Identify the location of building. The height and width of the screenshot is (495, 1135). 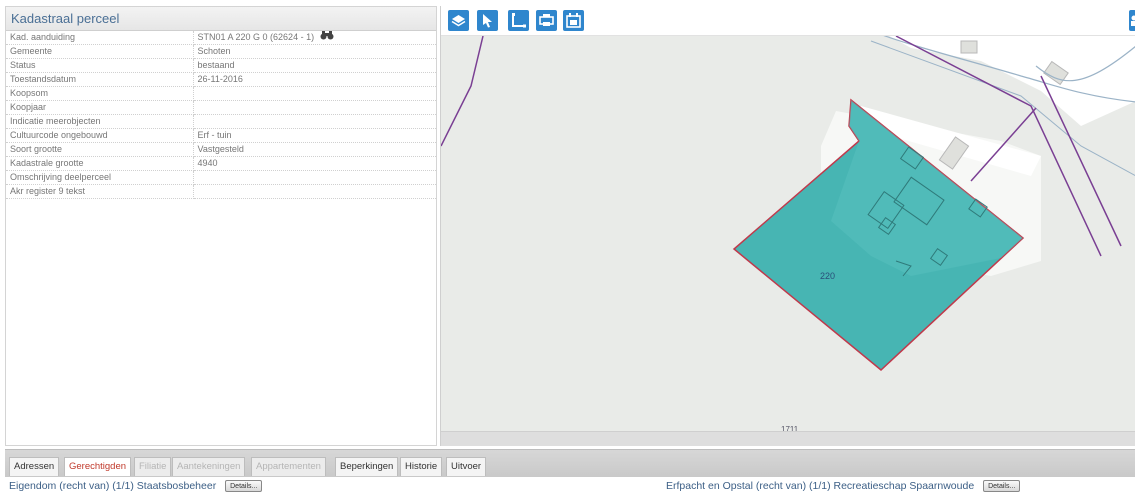
(969, 47).